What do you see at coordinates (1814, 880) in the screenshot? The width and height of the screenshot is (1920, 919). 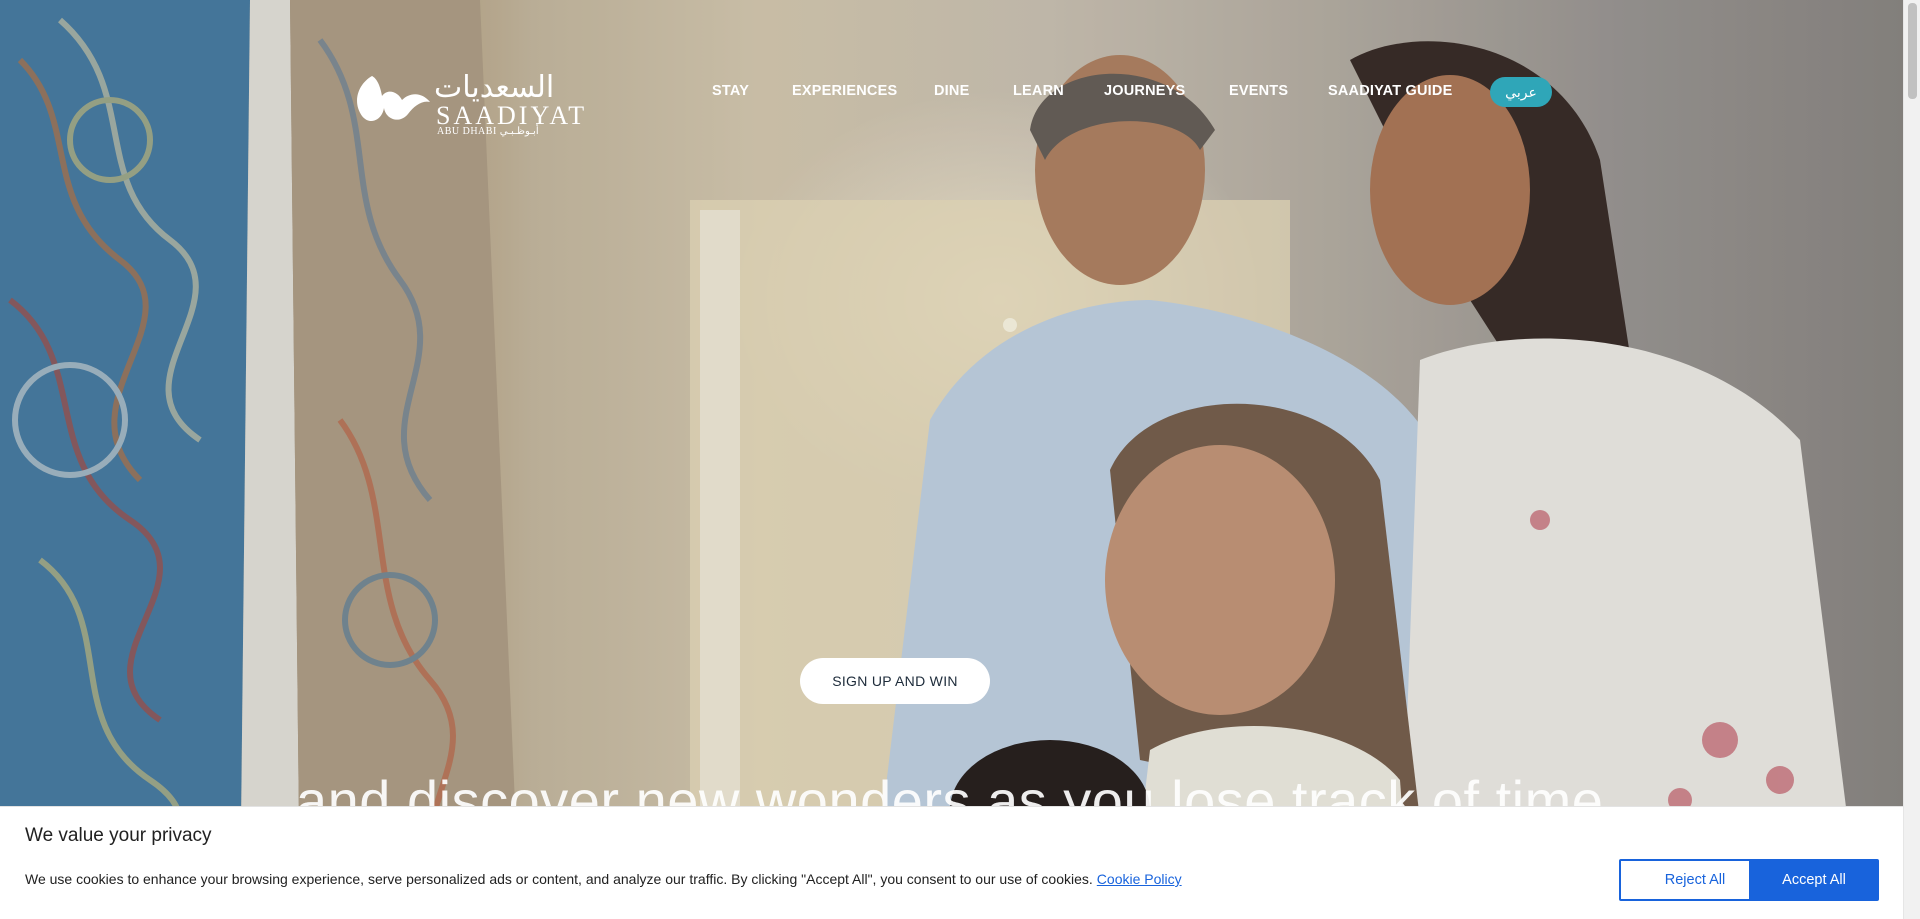 I see `accept-all-button: Accept All` at bounding box center [1814, 880].